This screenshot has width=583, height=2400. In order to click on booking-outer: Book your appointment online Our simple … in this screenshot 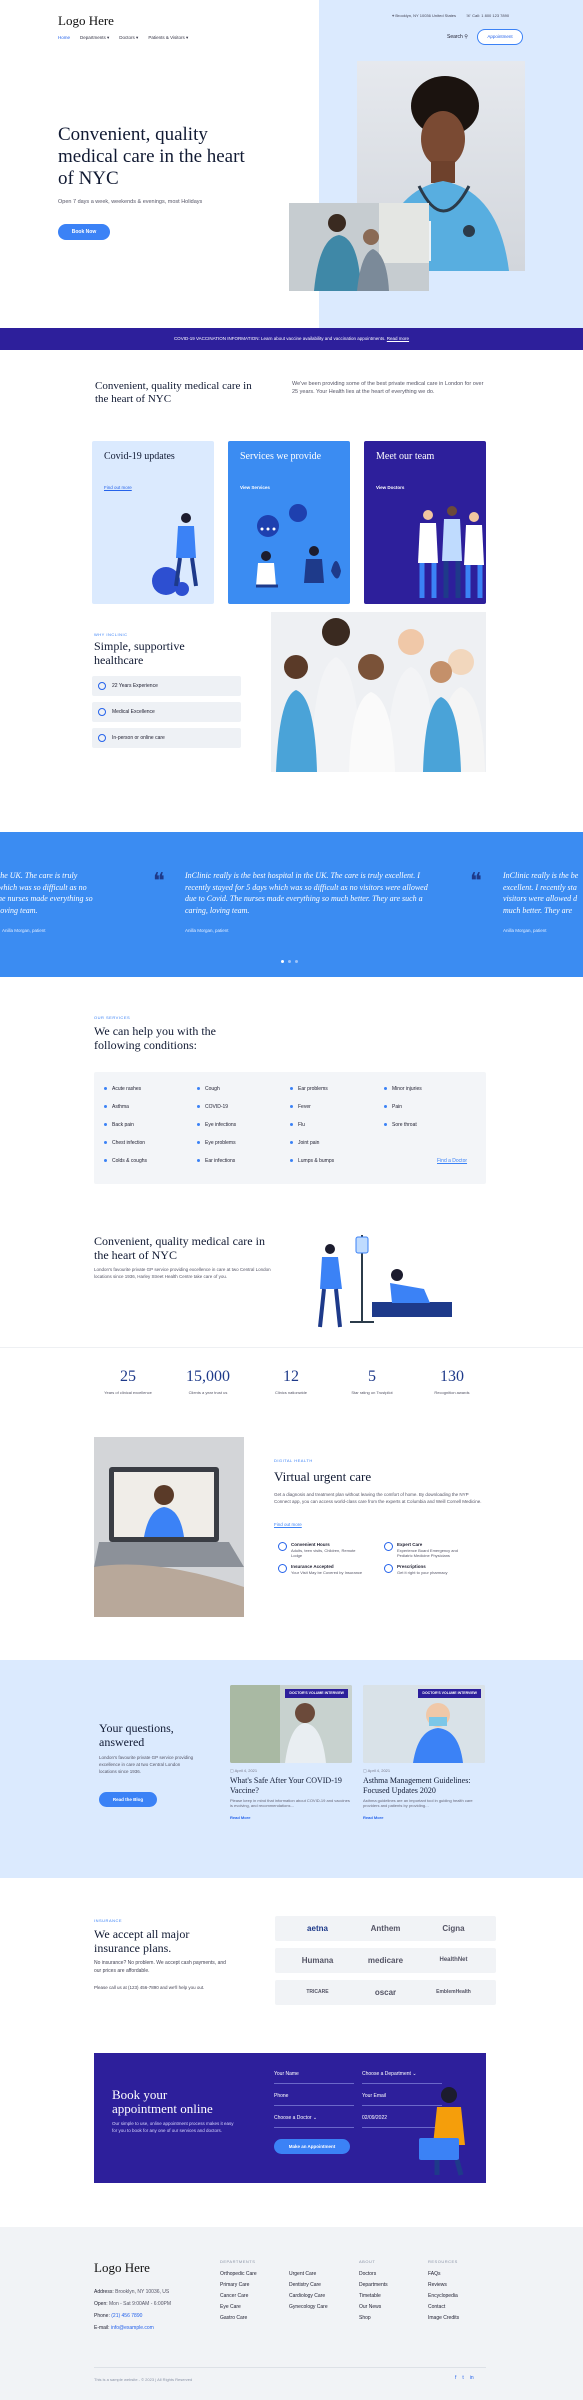, I will do `click(291, 2140)`.